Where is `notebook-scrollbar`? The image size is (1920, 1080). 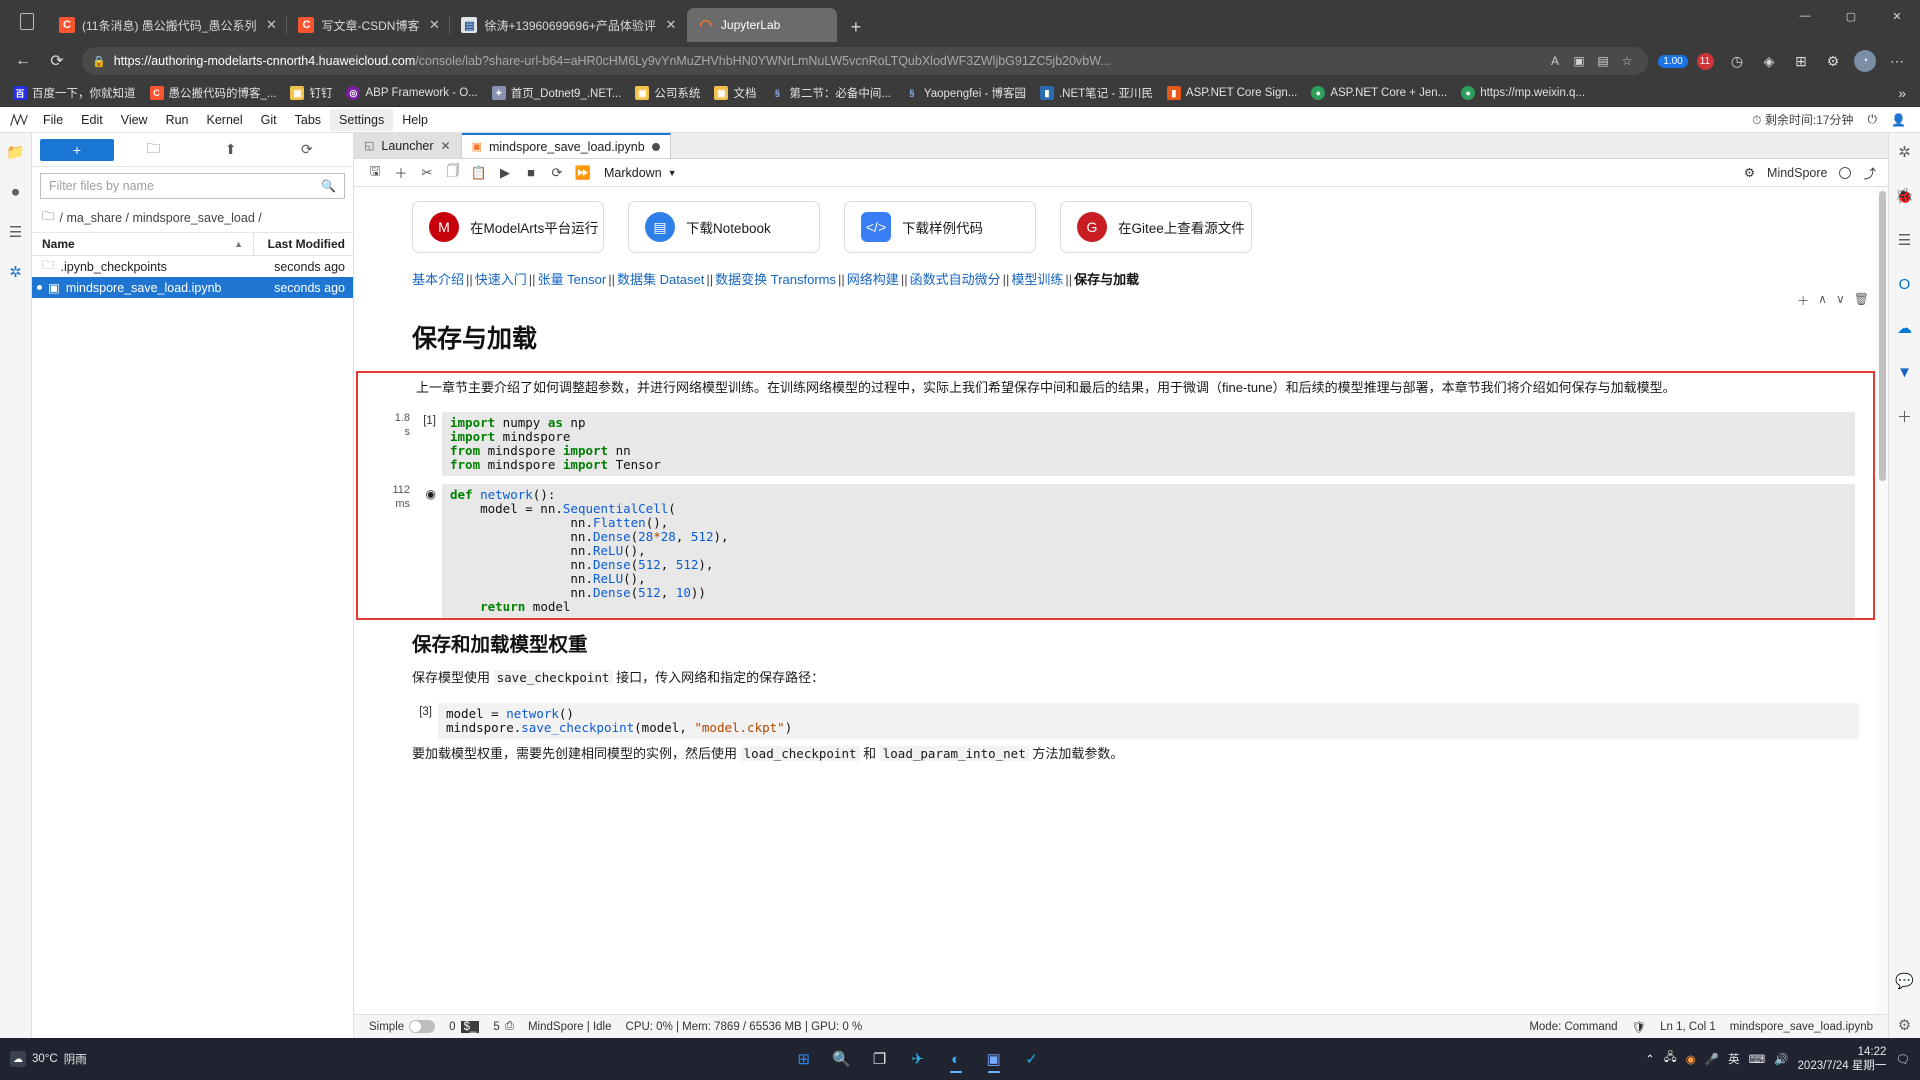 notebook-scrollbar is located at coordinates (1882, 600).